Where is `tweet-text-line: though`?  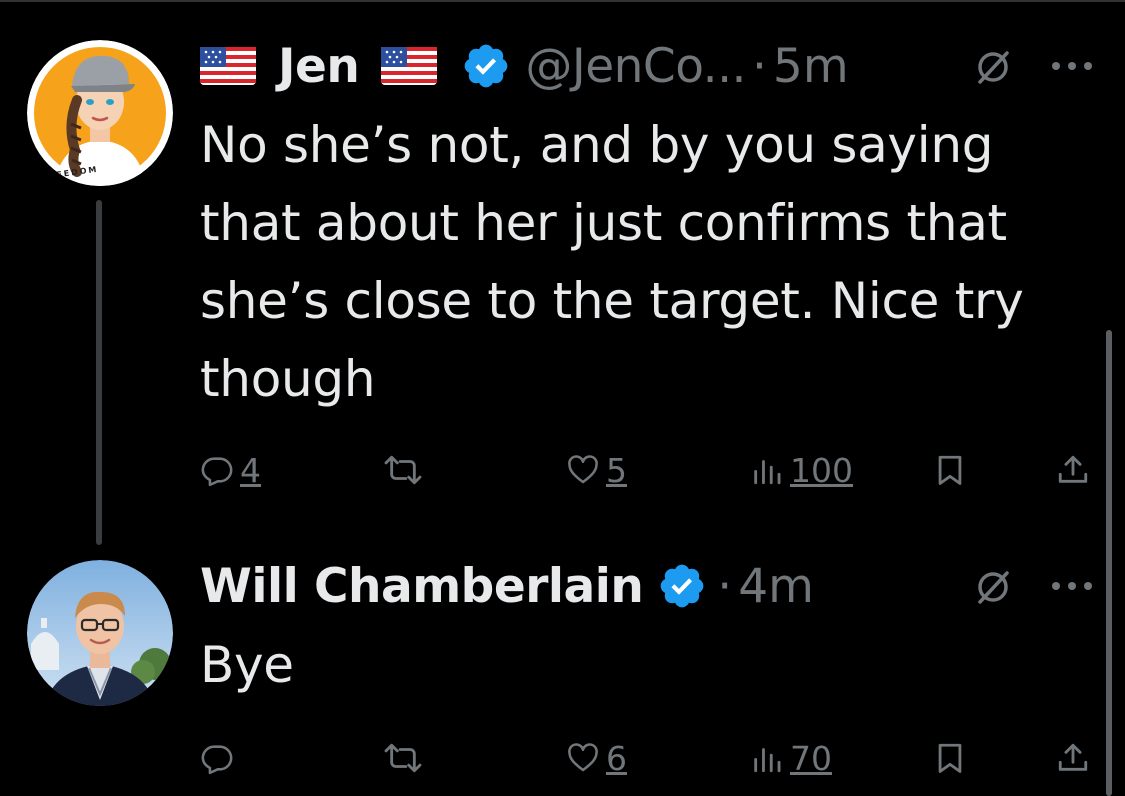 tweet-text-line: though is located at coordinates (288, 379).